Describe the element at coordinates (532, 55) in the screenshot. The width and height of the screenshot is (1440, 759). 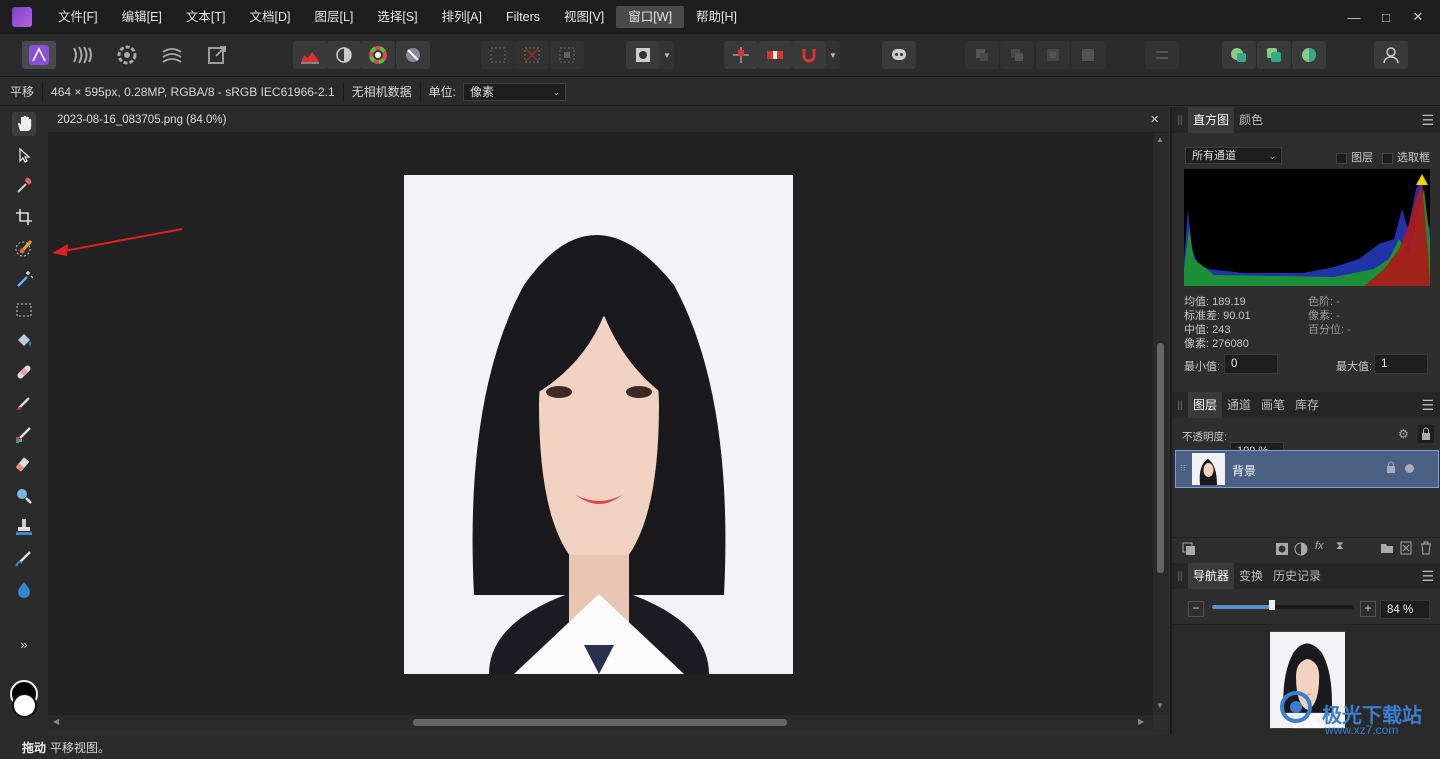
I see `deselect-button` at that location.